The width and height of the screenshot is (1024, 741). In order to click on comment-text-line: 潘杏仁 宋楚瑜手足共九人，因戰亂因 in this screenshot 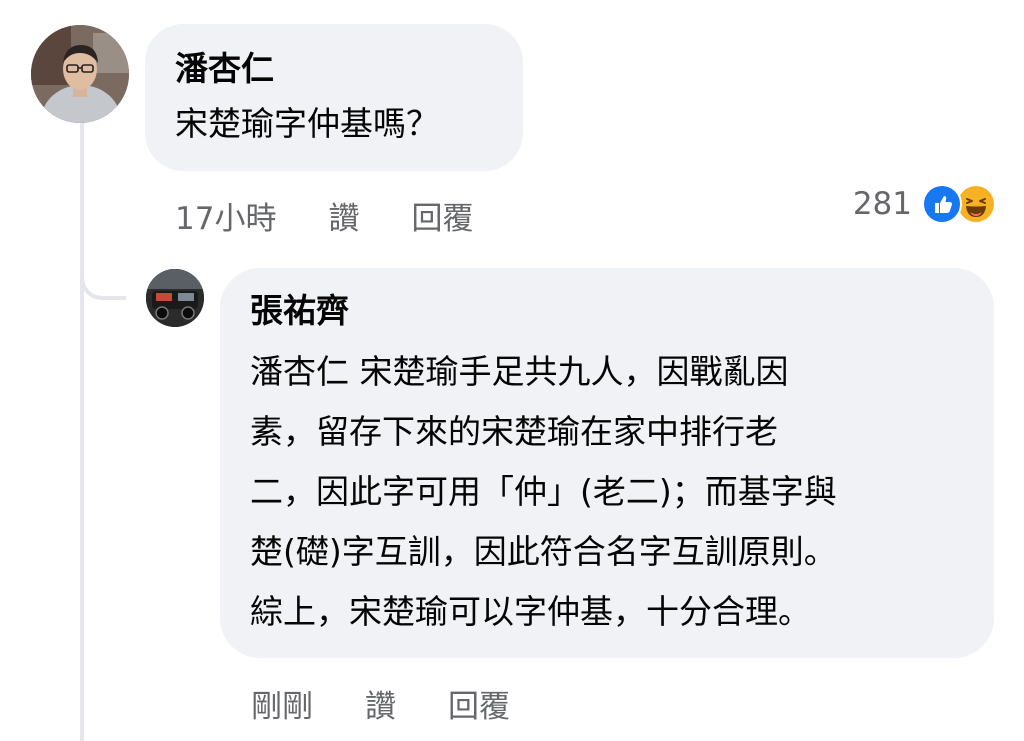, I will do `click(519, 371)`.